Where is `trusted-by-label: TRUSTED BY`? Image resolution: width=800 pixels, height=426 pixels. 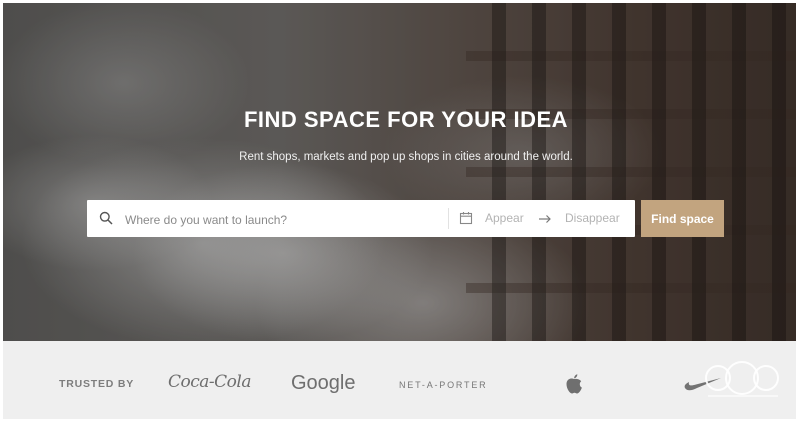 trusted-by-label: TRUSTED BY is located at coordinates (97, 384).